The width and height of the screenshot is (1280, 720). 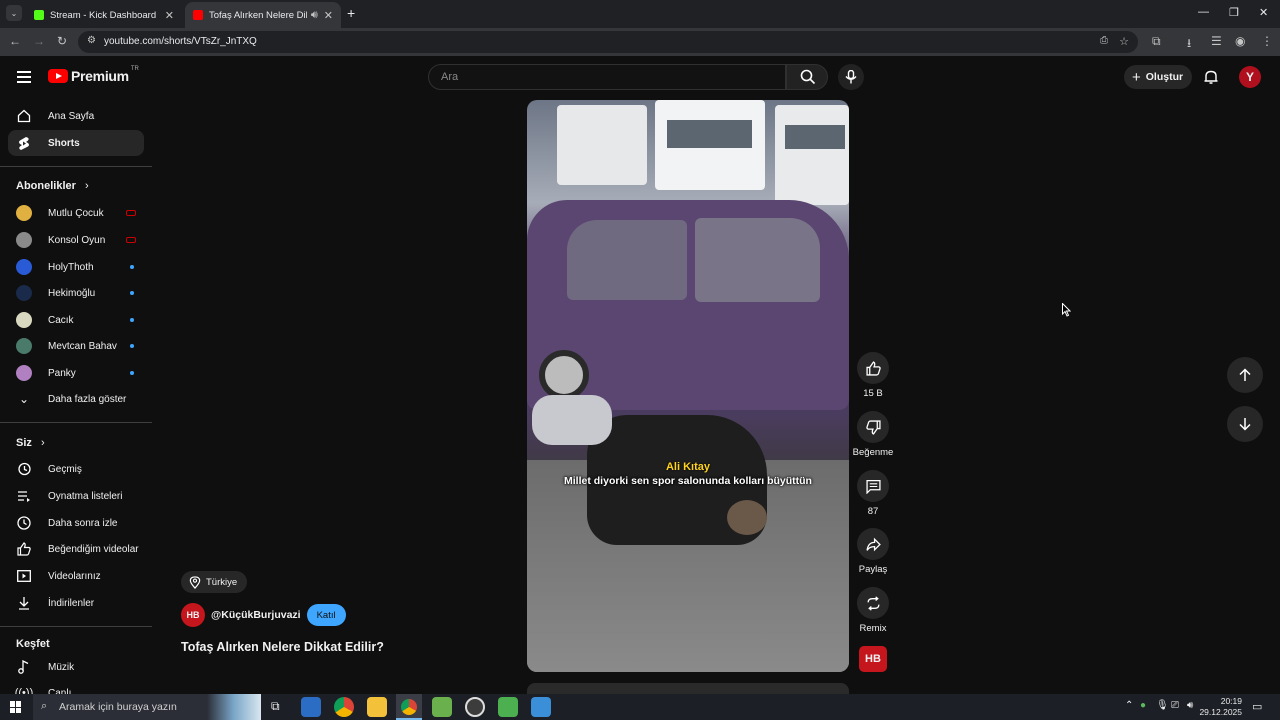 I want to click on restore-button: ❐, so click(x=1234, y=12).